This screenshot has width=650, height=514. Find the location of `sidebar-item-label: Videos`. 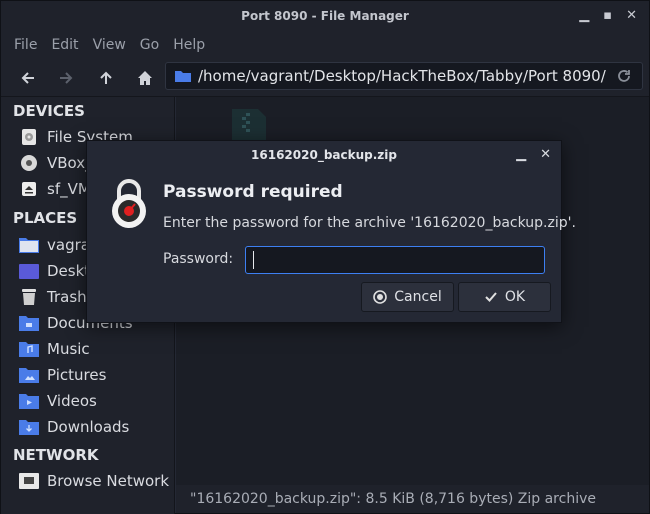

sidebar-item-label: Videos is located at coordinates (72, 401).